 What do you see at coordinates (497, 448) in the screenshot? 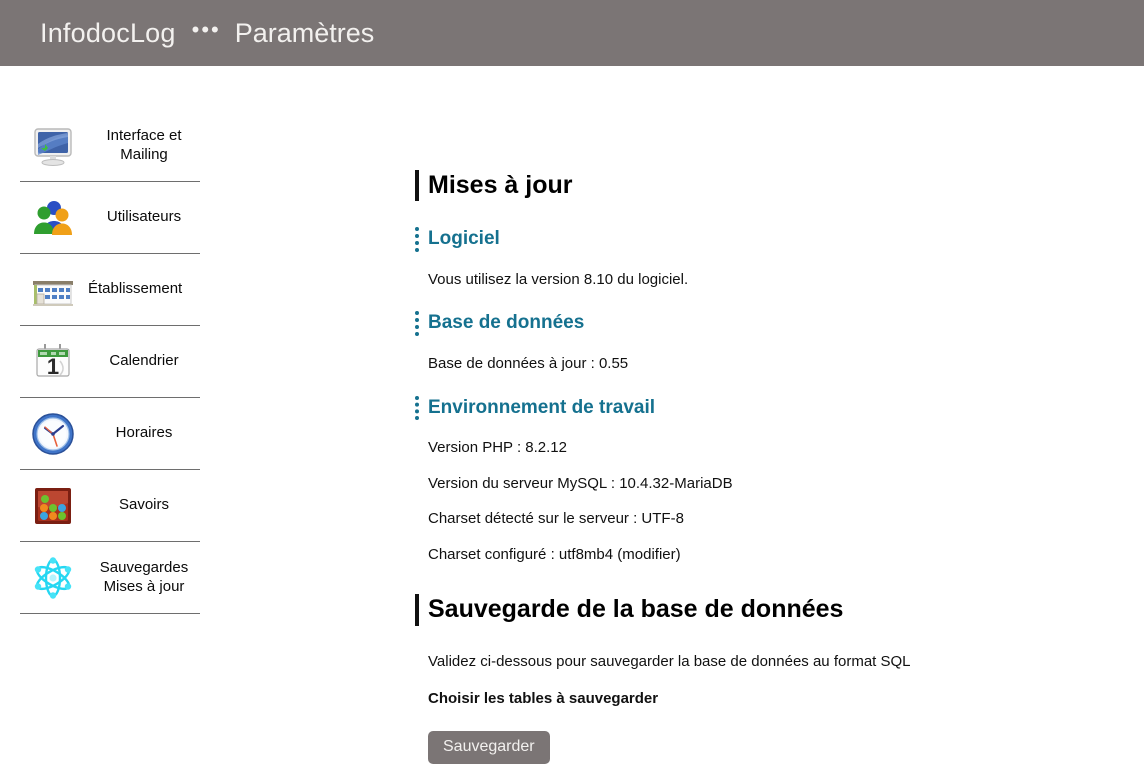
I see `php-version-text: Version PHP : 8.2.12` at bounding box center [497, 448].